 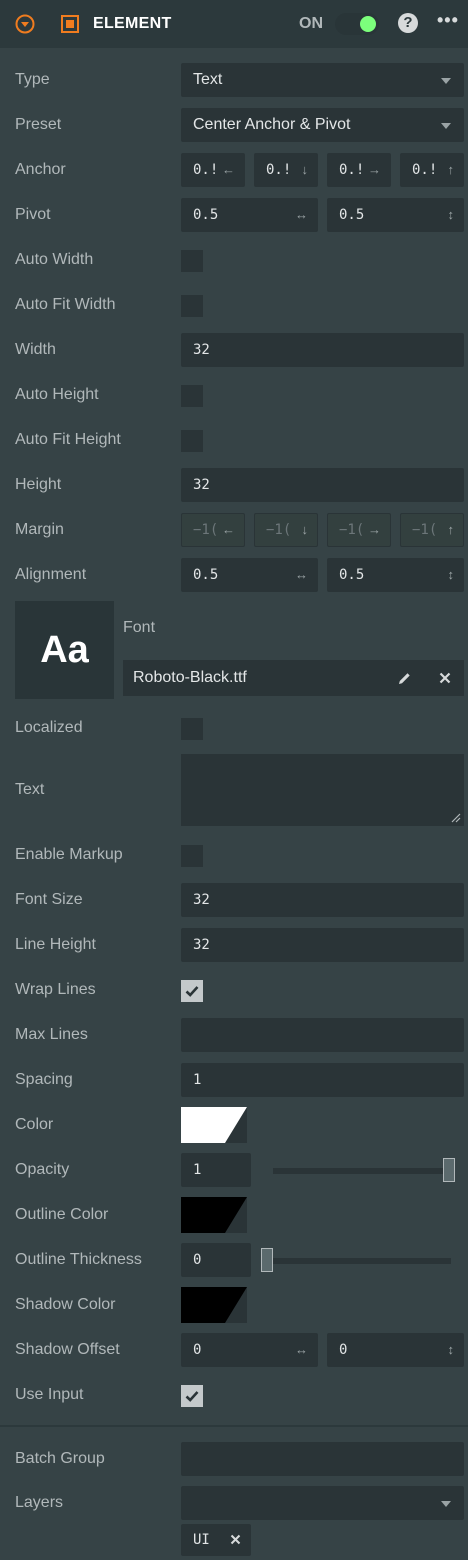 I want to click on collapse-icon, so click(x=25, y=24).